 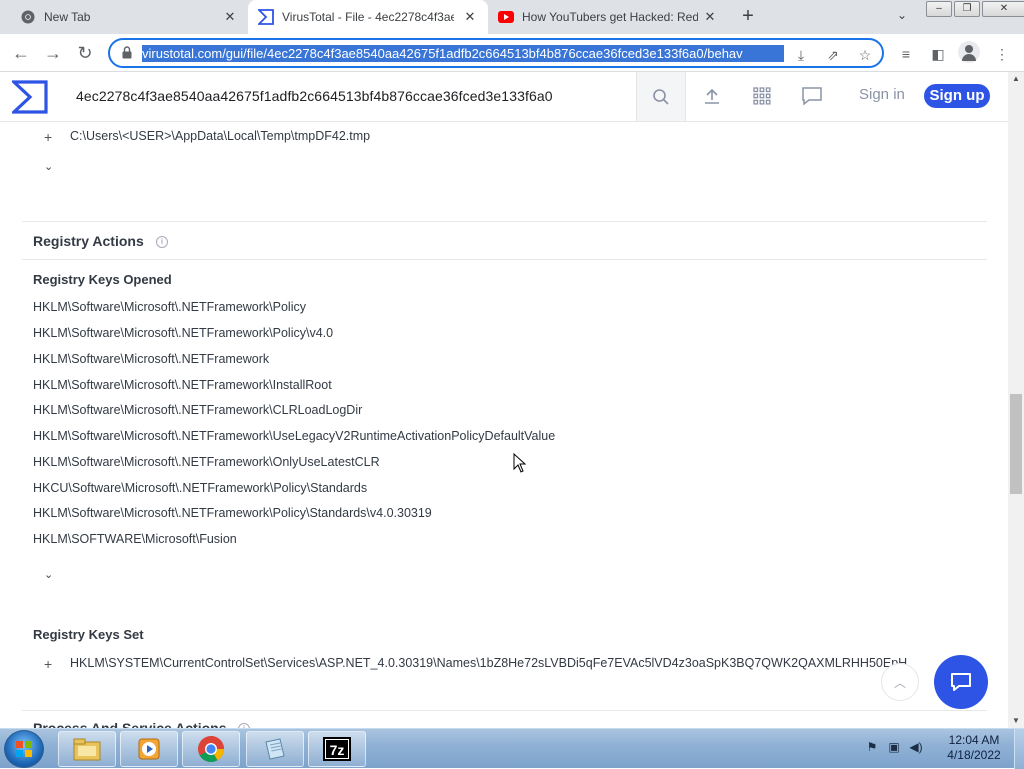 What do you see at coordinates (88, 241) in the screenshot?
I see `registry-actions-title: Registry Actions` at bounding box center [88, 241].